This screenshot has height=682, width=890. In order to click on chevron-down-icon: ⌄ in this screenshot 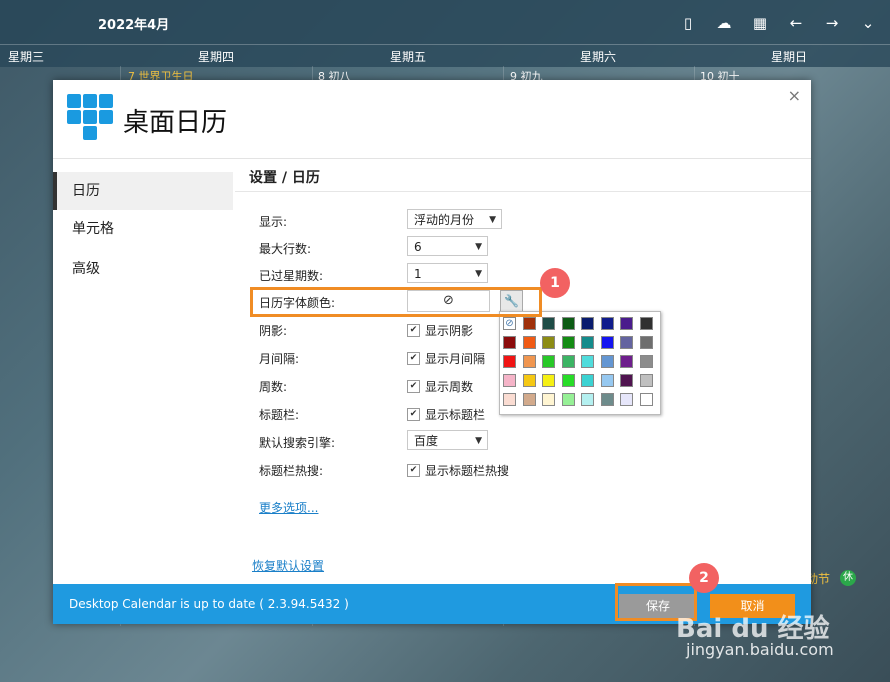, I will do `click(868, 23)`.